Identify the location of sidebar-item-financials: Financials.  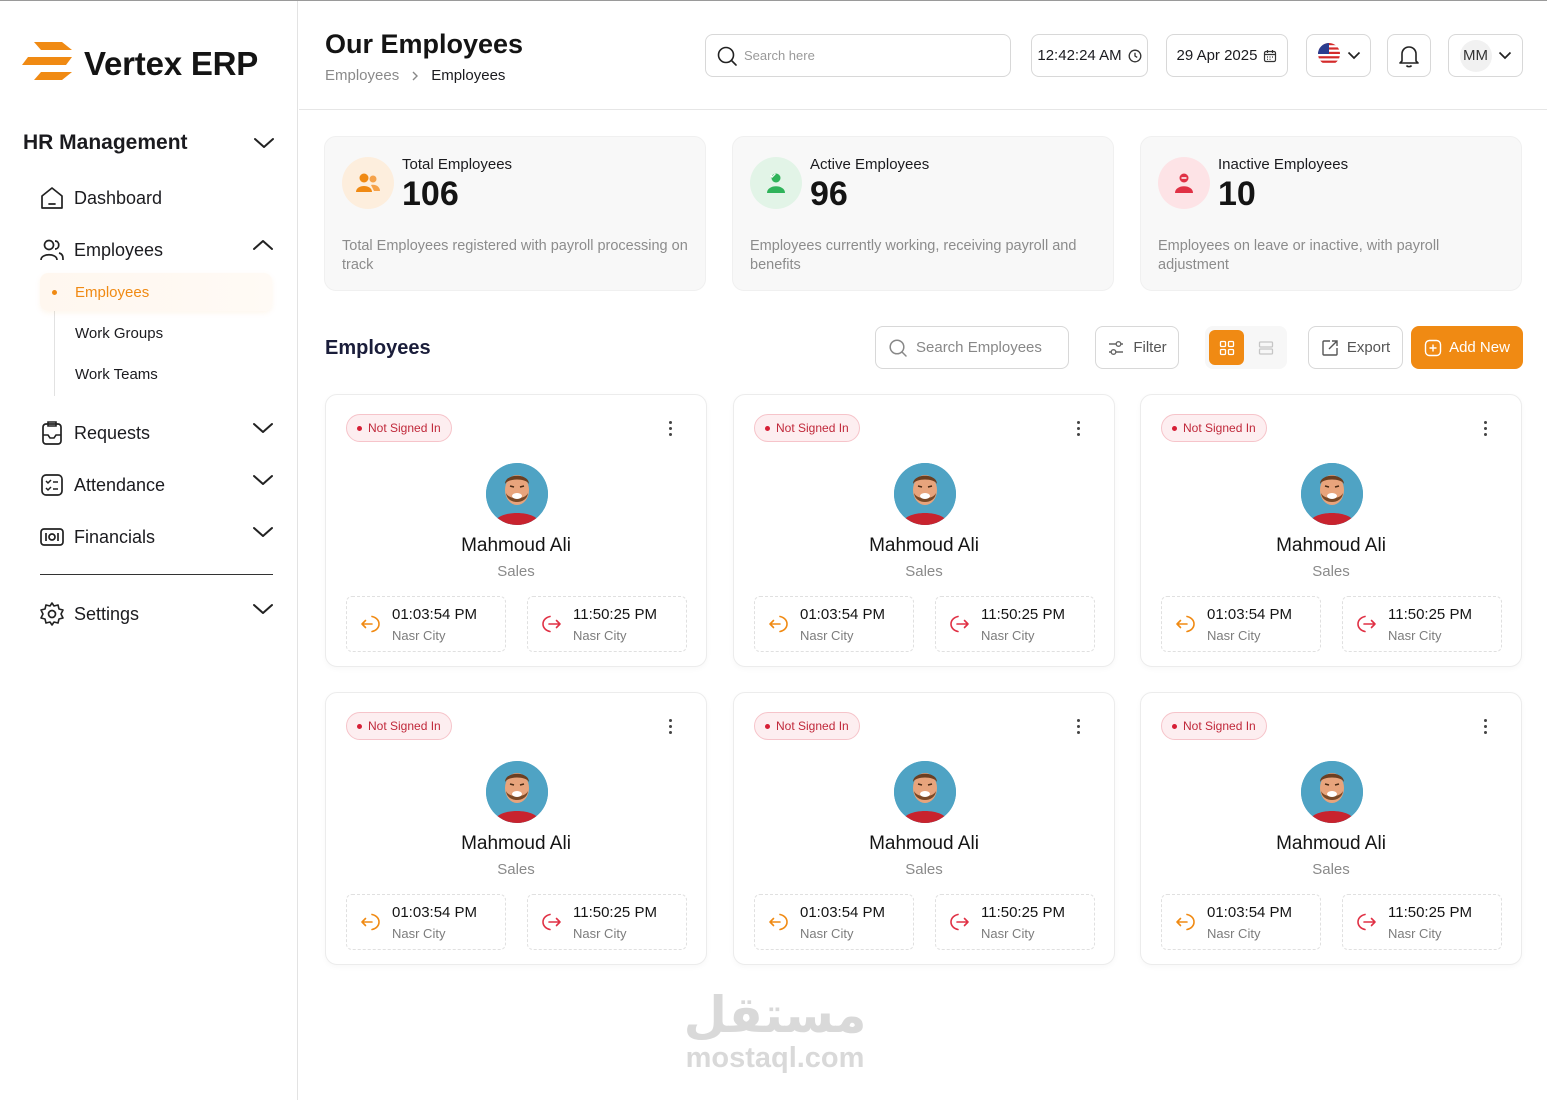
(156, 537).